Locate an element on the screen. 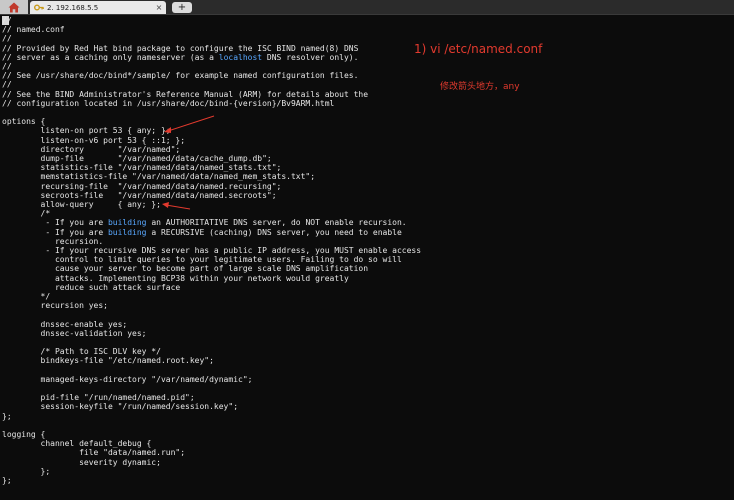  line-text: file "data/named.run"; is located at coordinates (94, 453).